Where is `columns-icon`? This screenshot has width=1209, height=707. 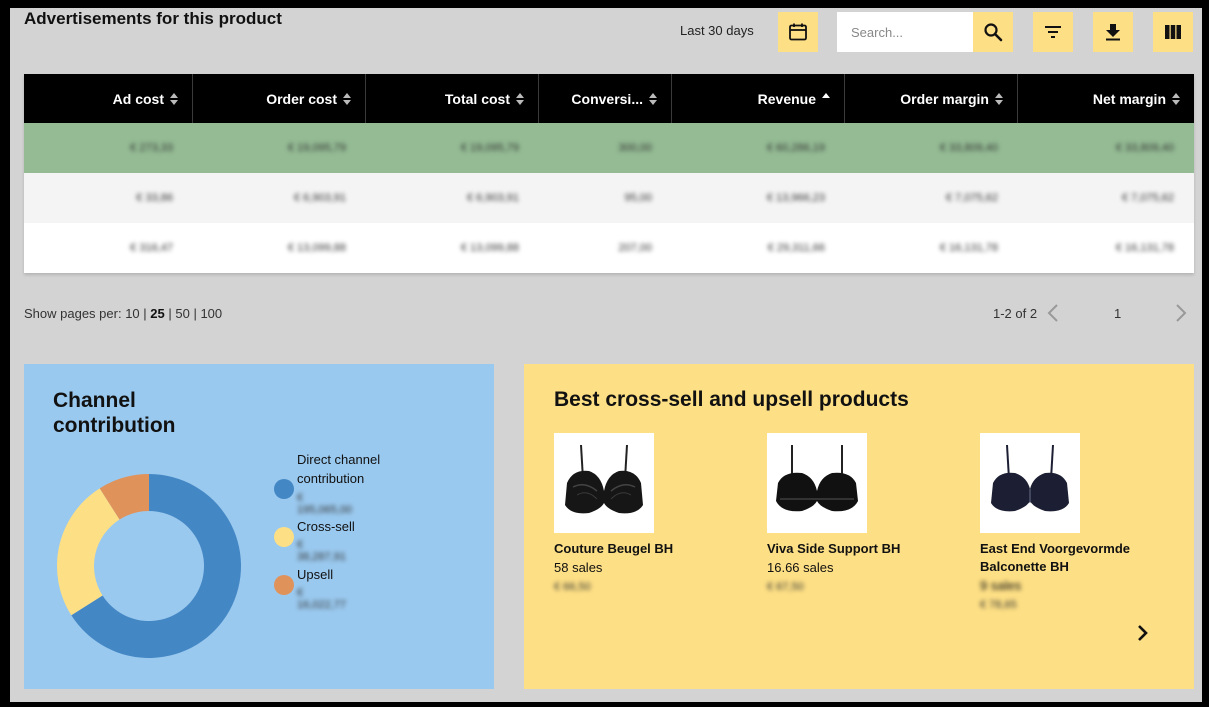
columns-icon is located at coordinates (1173, 32).